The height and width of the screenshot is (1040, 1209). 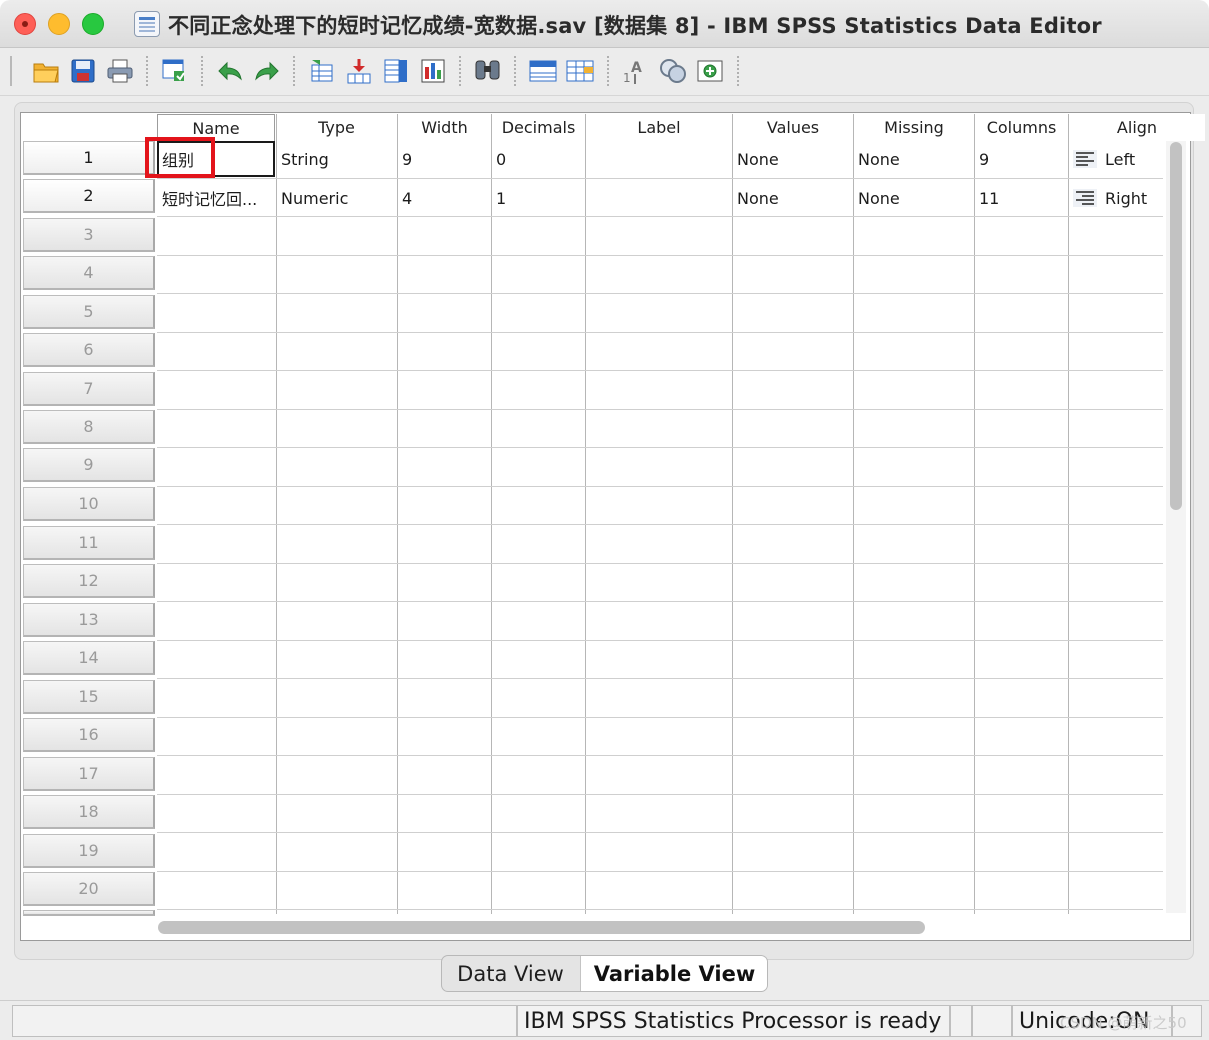 I want to click on insert-cases-icon, so click(x=543, y=71).